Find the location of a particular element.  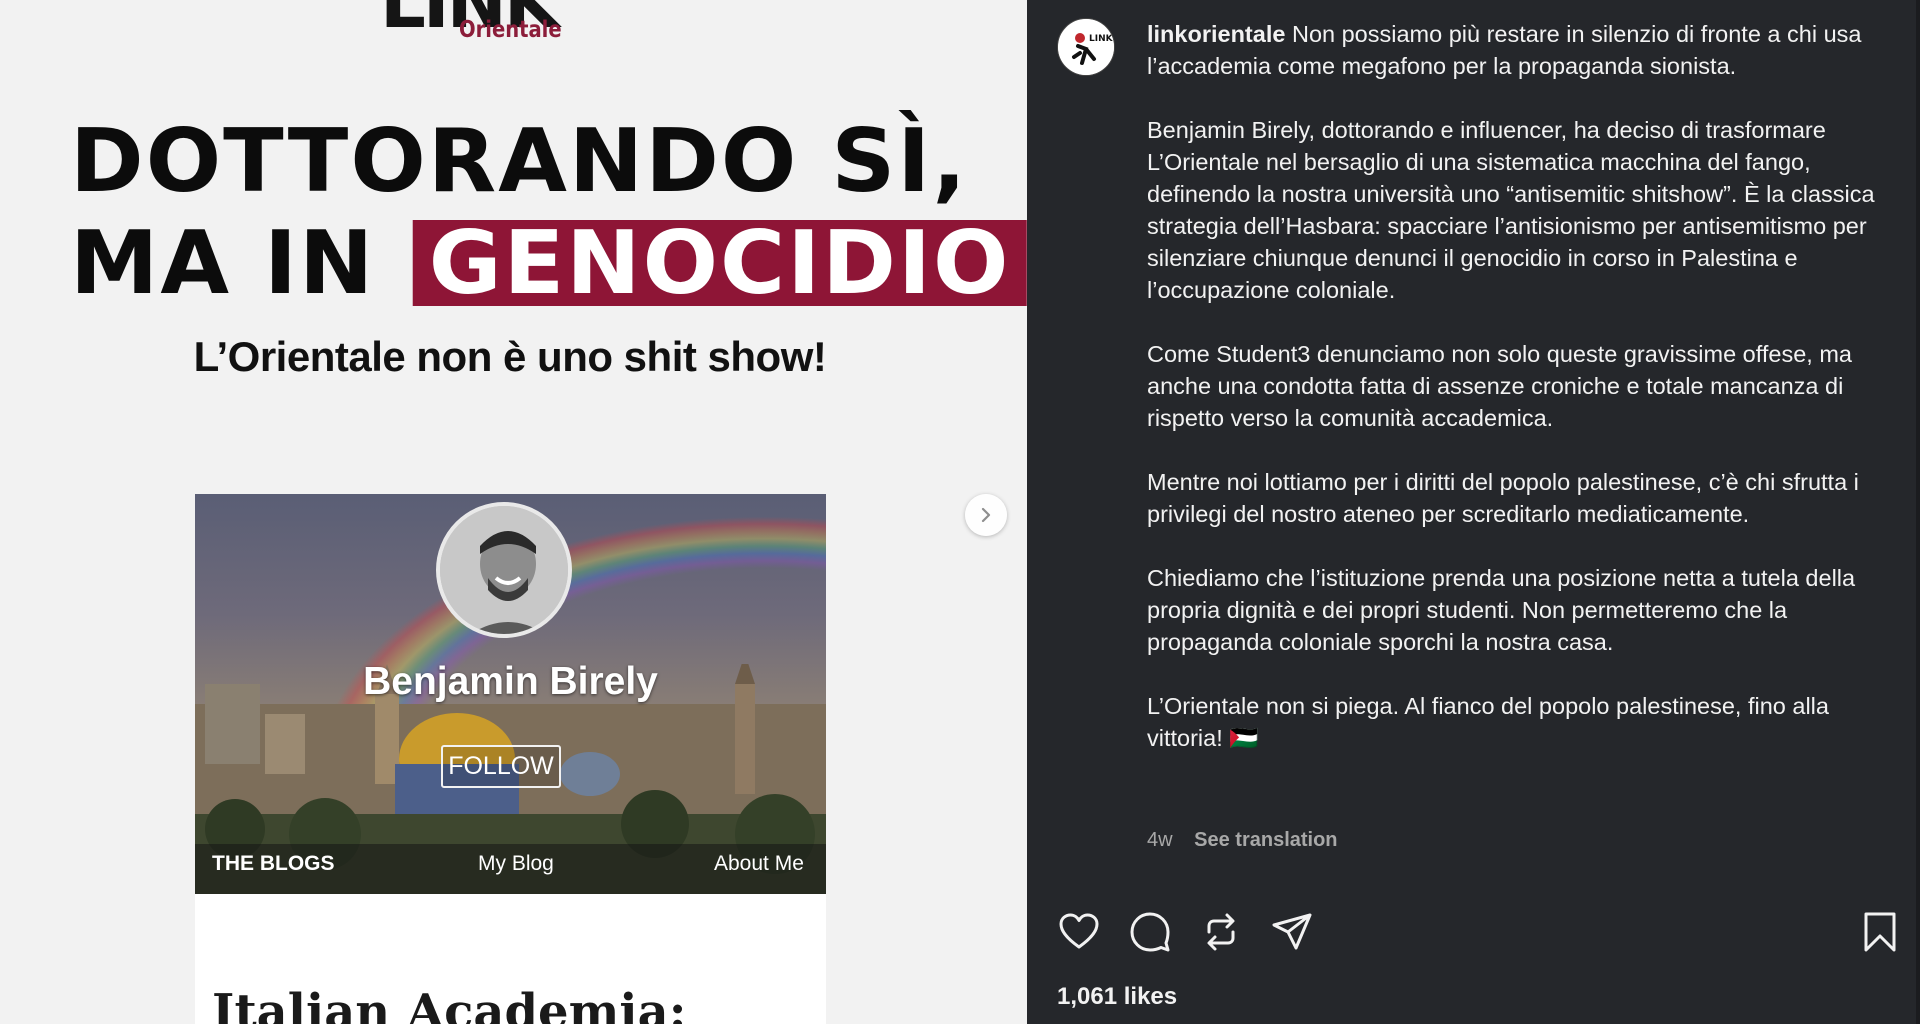

post-time-ago: 4w is located at coordinates (1160, 840).